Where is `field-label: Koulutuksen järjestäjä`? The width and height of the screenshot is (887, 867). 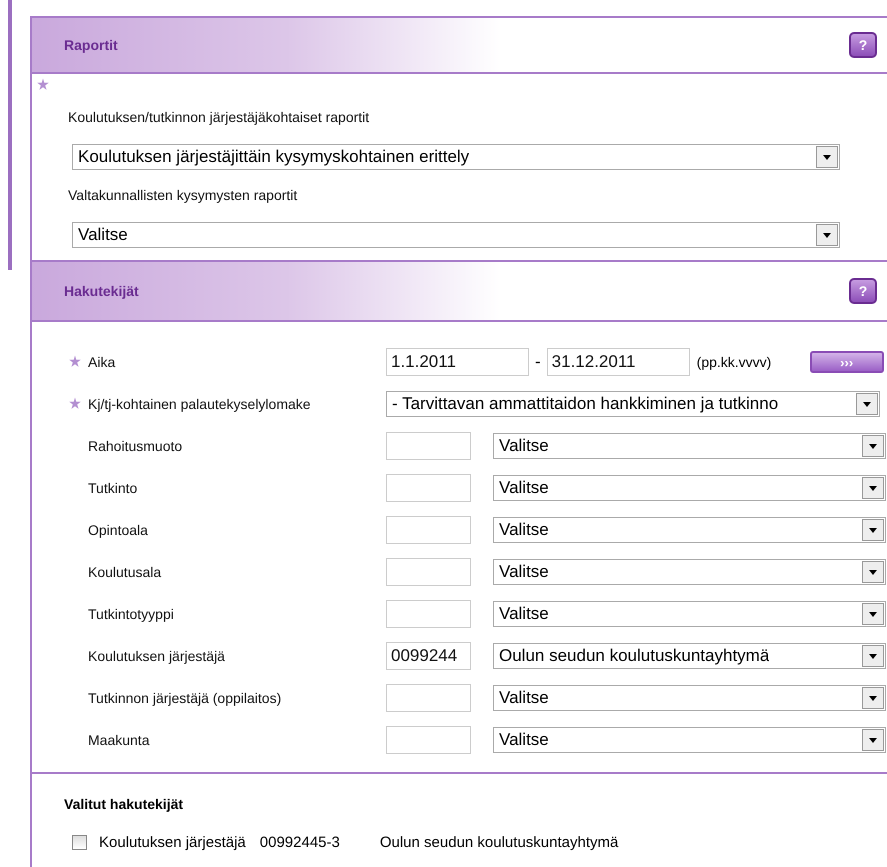
field-label: Koulutuksen järjestäjä is located at coordinates (156, 656).